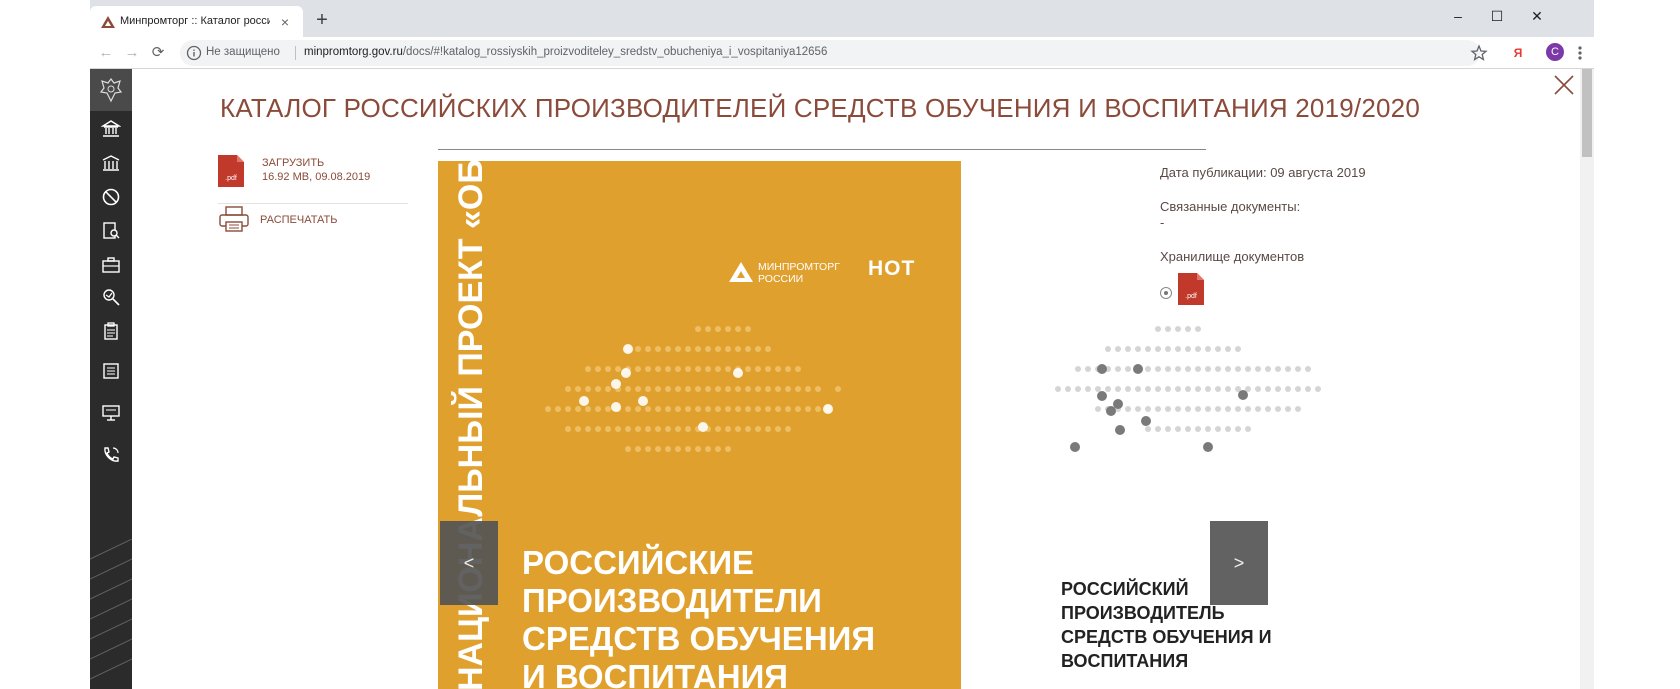 The width and height of the screenshot is (1680, 689). I want to click on tab-active: Минпромторг :: Каталог российских ×, so click(196, 21).